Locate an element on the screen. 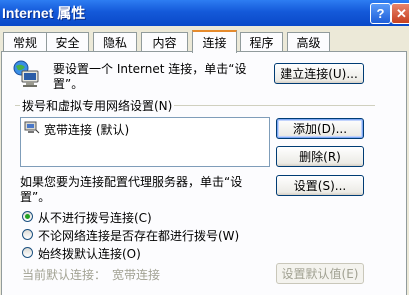 The height and width of the screenshot is (295, 409). title-bar: Internet 属性 ? ✕ is located at coordinates (204, 13).